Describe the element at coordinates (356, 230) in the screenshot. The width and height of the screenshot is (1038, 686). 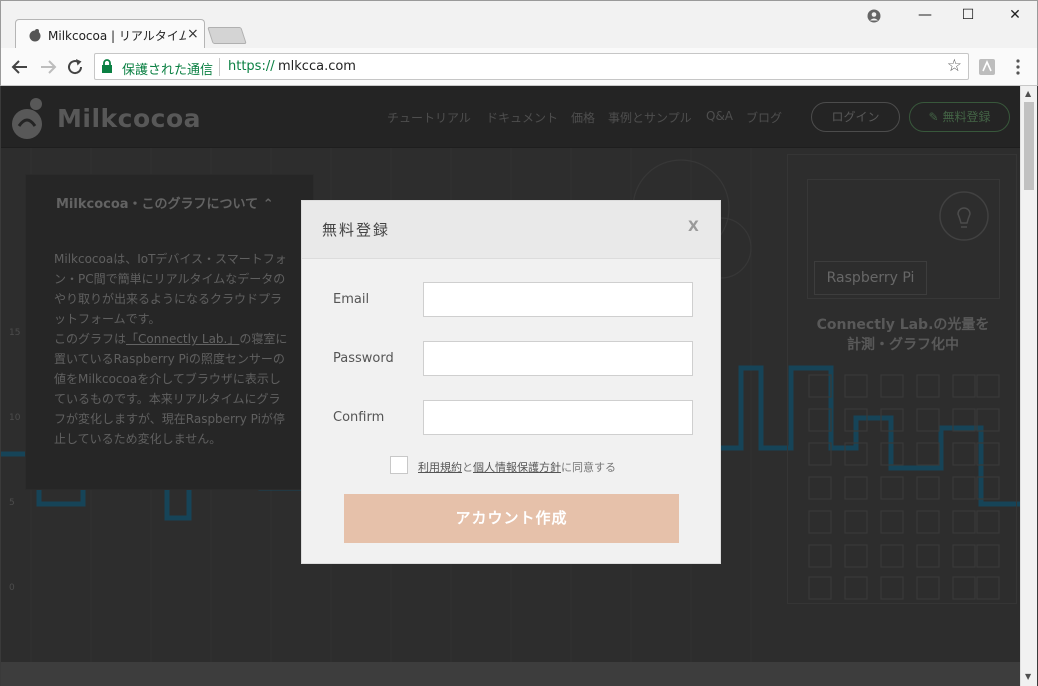
I see `modal-title: 無料登録` at that location.